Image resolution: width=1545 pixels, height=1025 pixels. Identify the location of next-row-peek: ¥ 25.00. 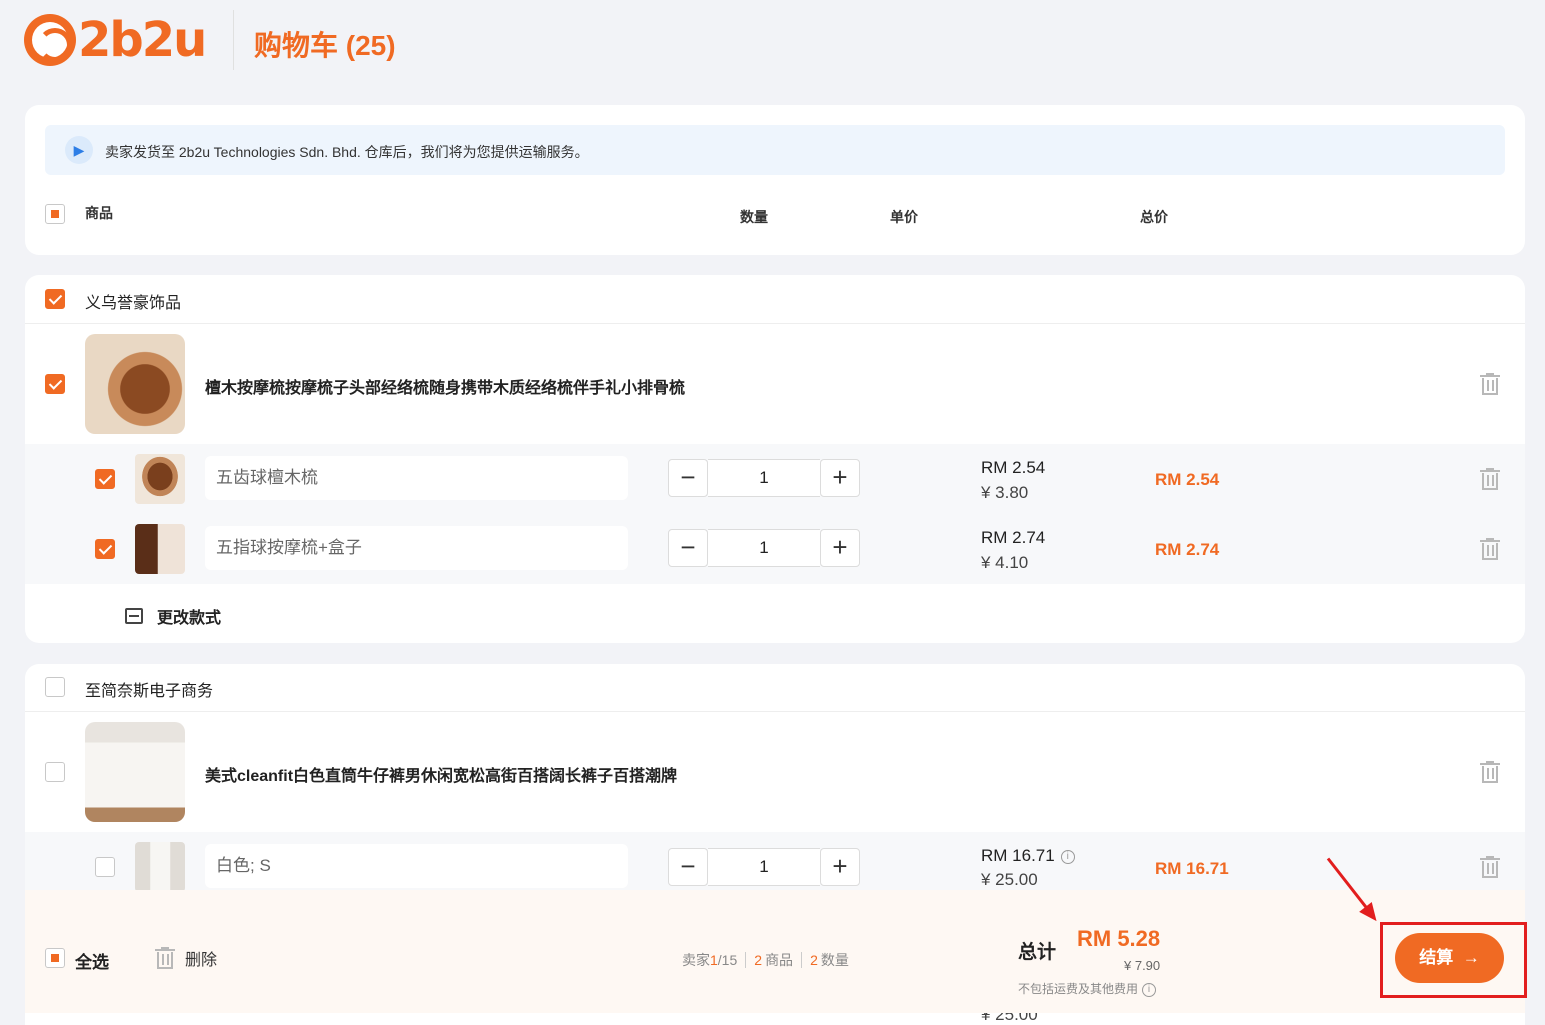
(775, 1019).